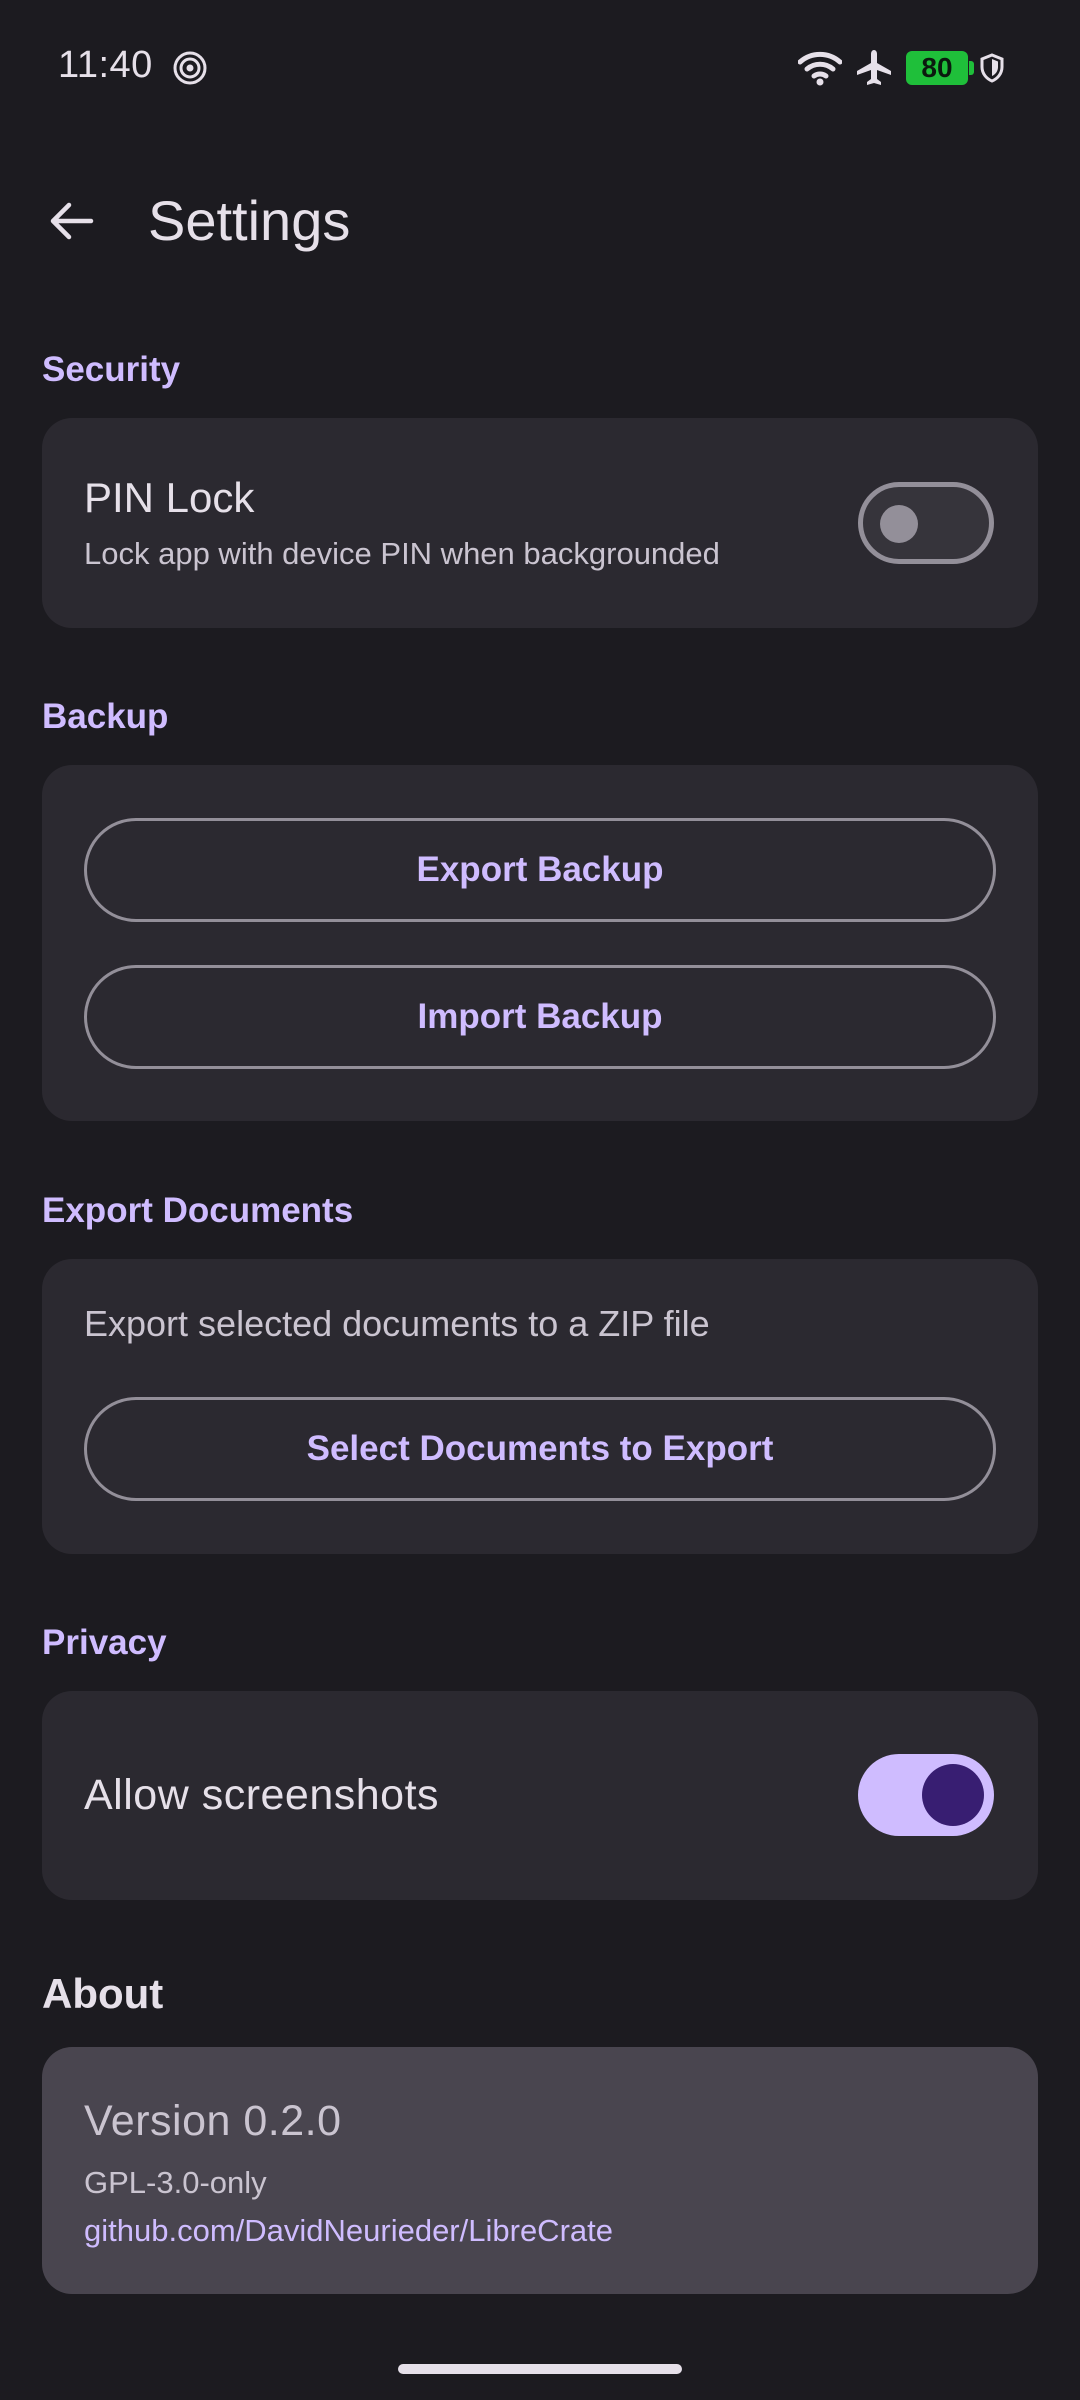 This screenshot has height=2400, width=1080. Describe the element at coordinates (540, 65) in the screenshot. I see `status-bar: 11:40 80` at that location.